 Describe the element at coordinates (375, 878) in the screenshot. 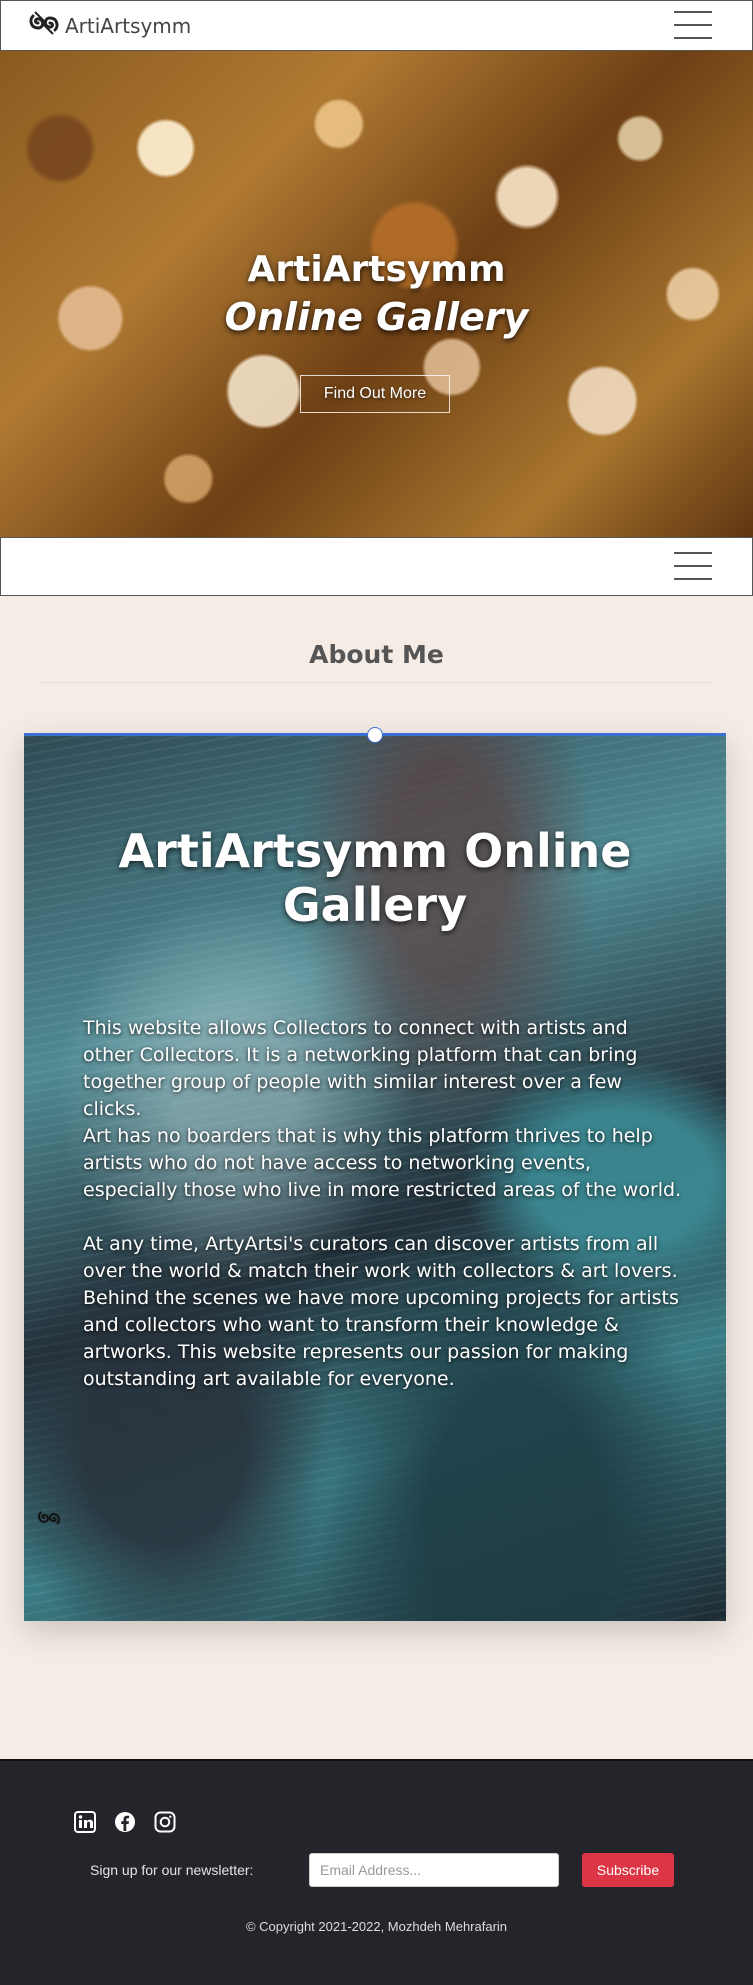

I see `card-title: ArtiArtsymm Online Gallery` at that location.